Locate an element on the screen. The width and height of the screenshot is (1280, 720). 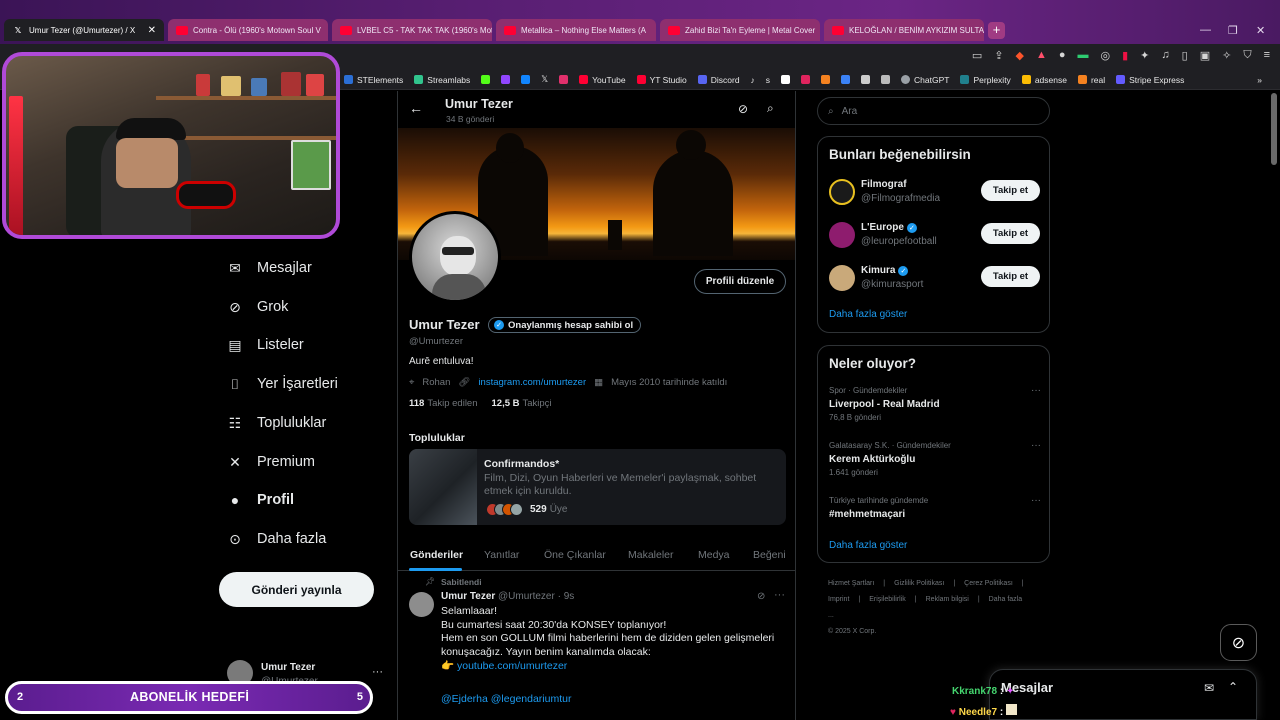
bookmark-item: Discord is located at coordinates (718, 80).